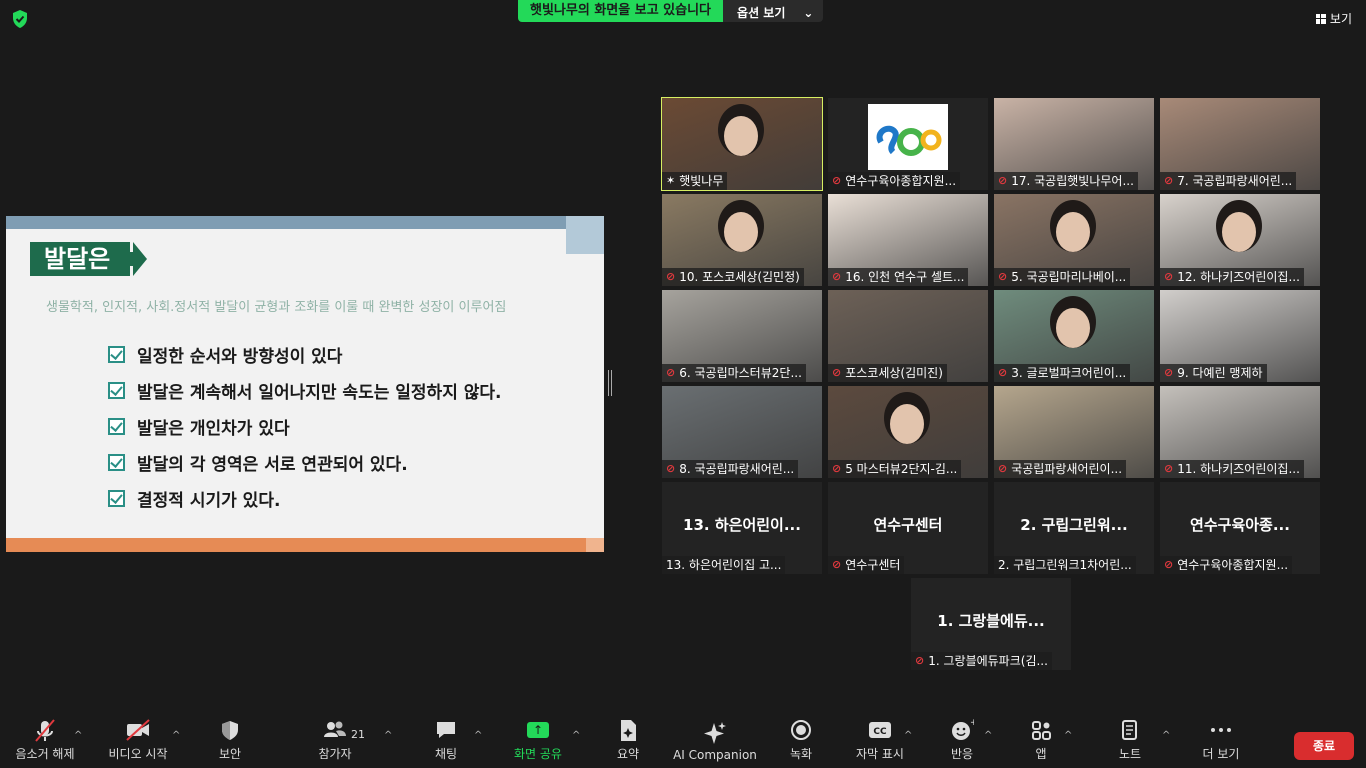  I want to click on shield-icon, so click(230, 730).